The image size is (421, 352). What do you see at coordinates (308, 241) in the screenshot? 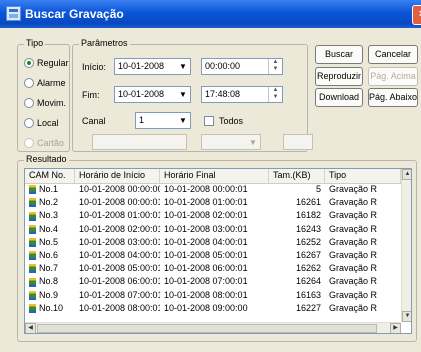
I see `size-cell: 16252` at bounding box center [308, 241].